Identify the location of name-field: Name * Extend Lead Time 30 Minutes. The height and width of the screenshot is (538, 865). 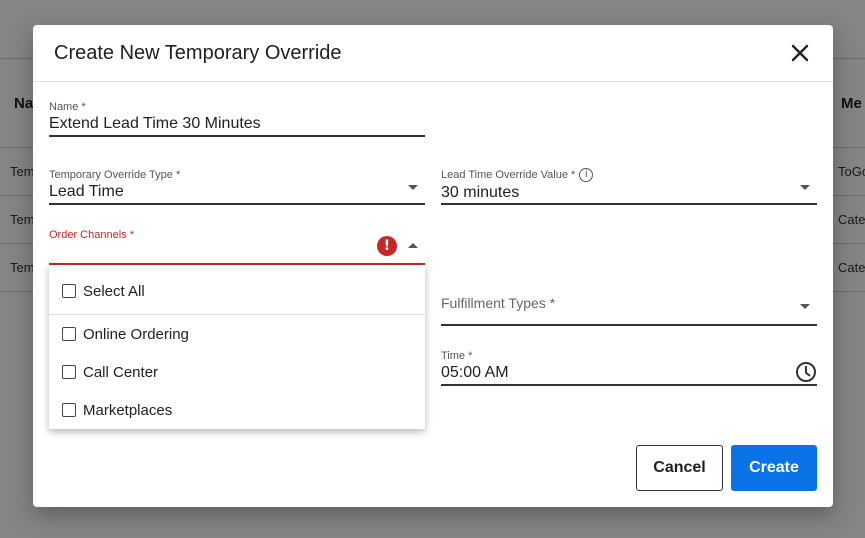
(237, 119).